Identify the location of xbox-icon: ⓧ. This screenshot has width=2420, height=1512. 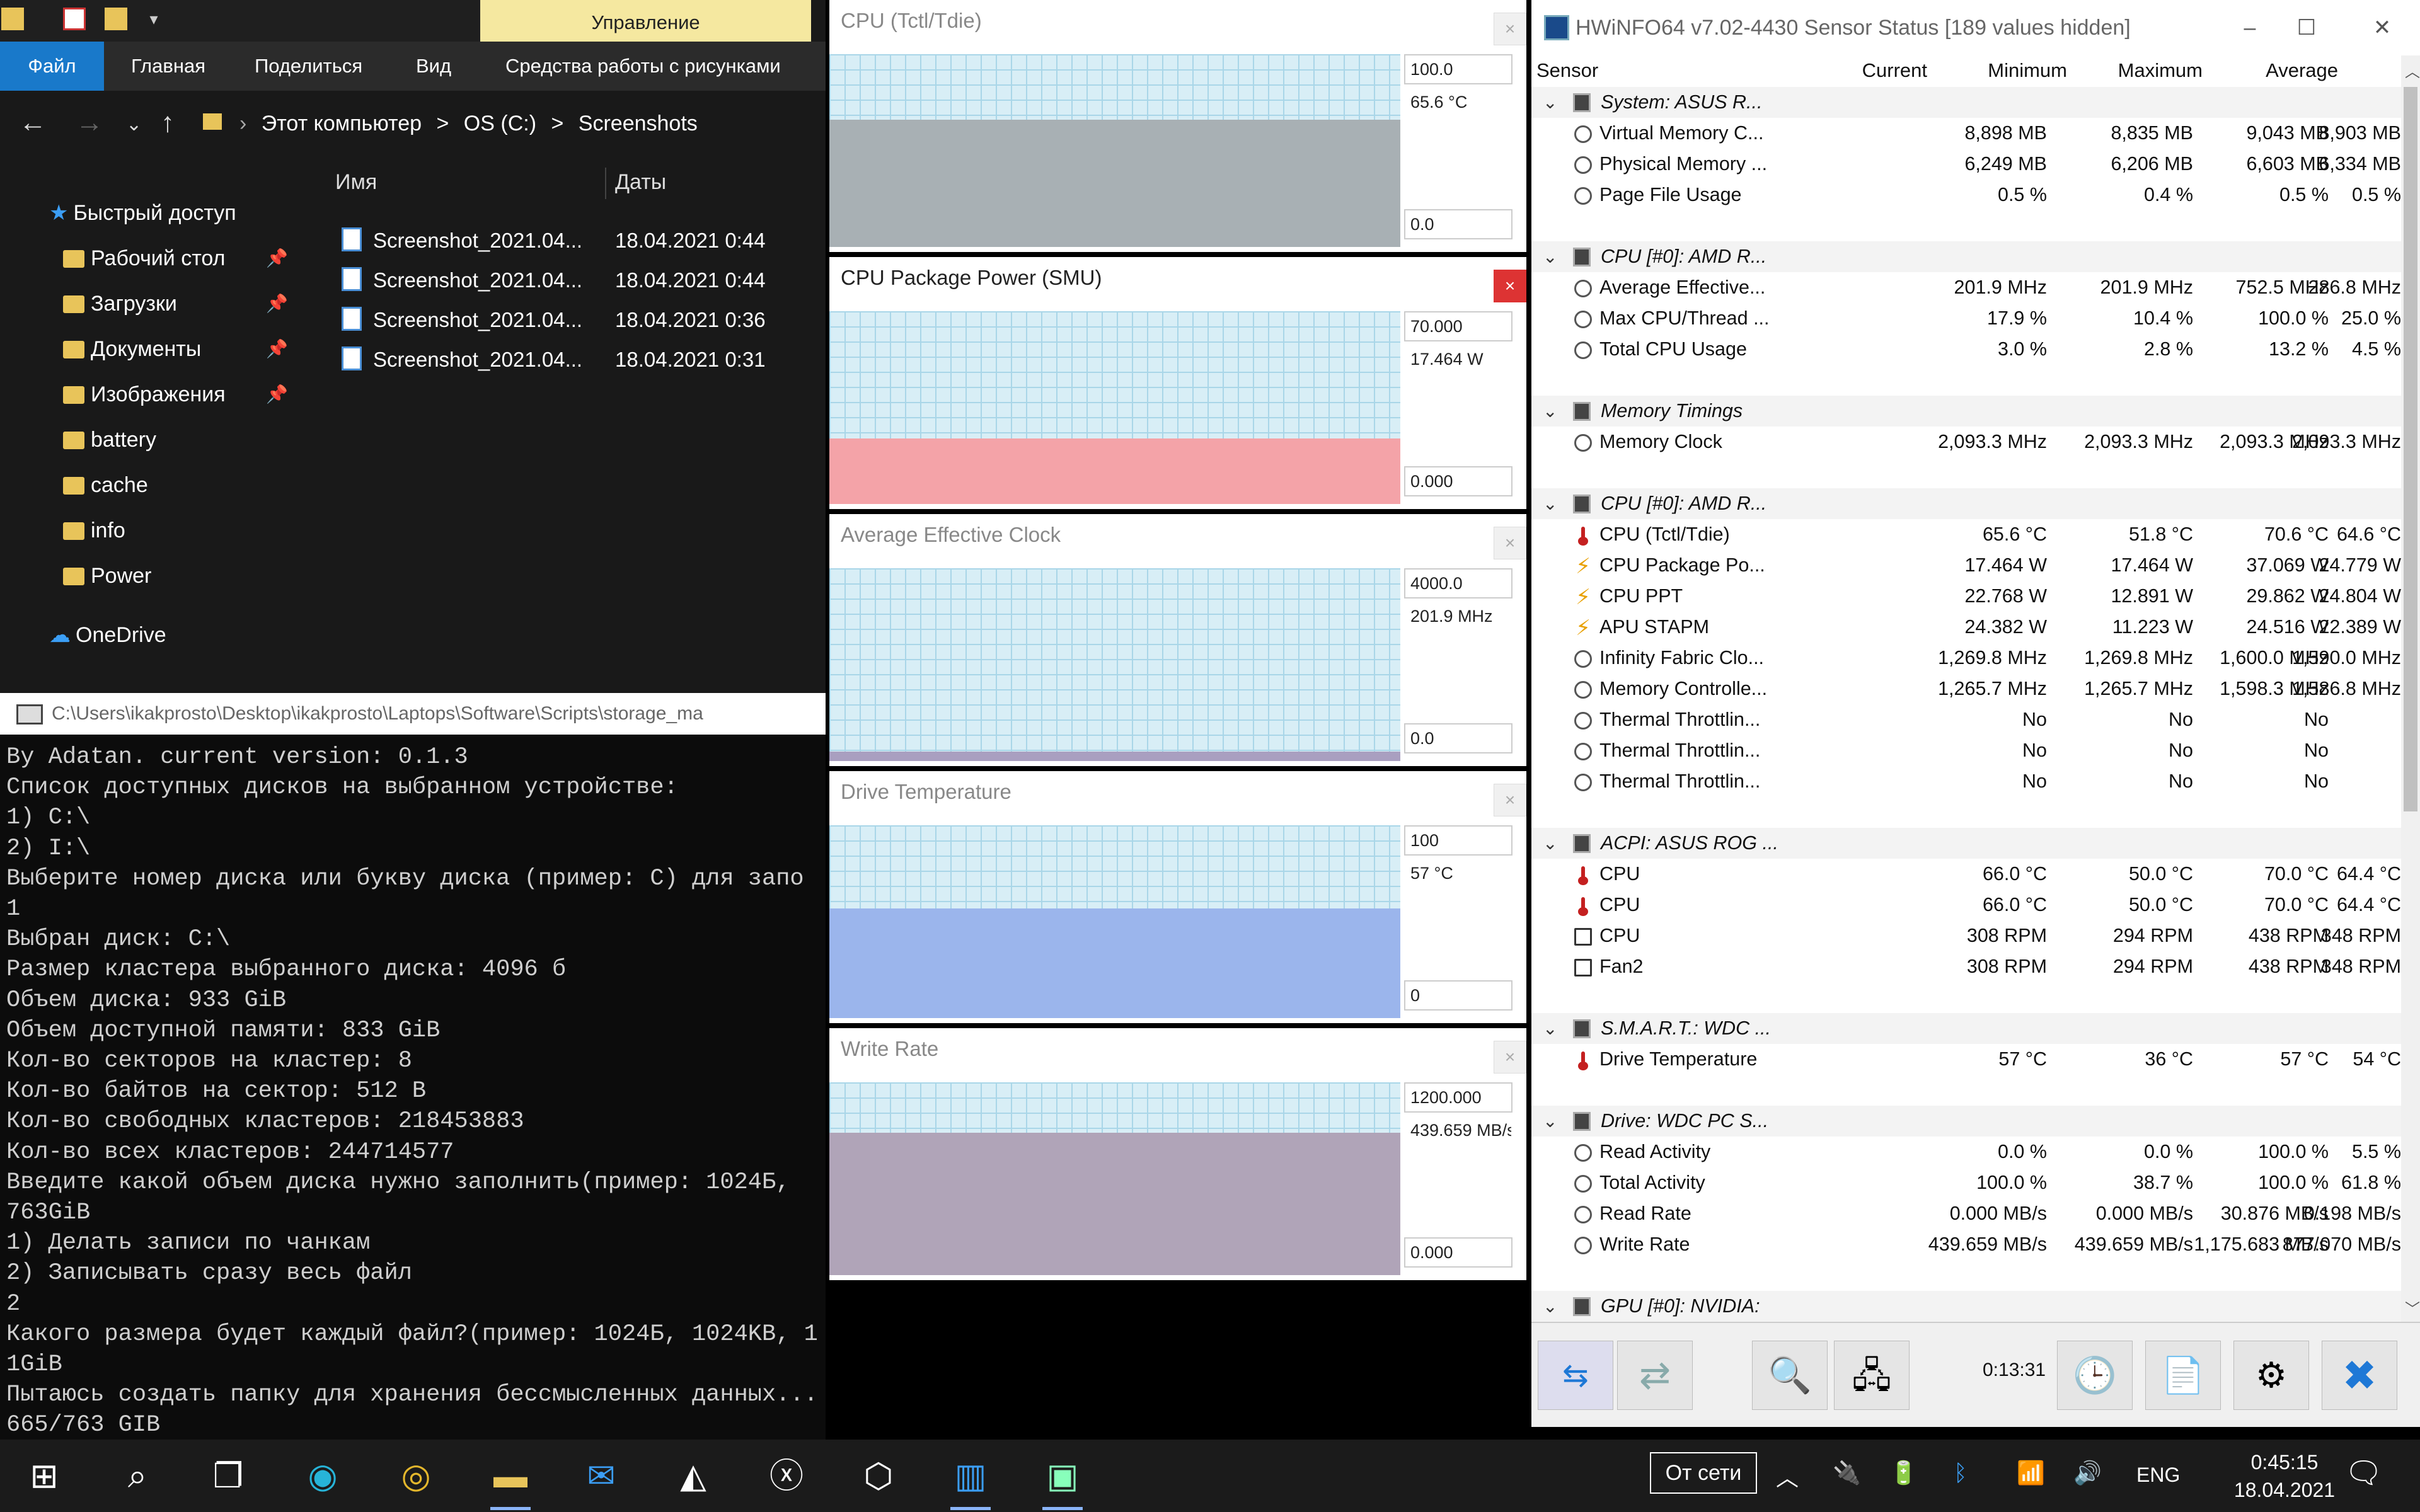
(786, 1476).